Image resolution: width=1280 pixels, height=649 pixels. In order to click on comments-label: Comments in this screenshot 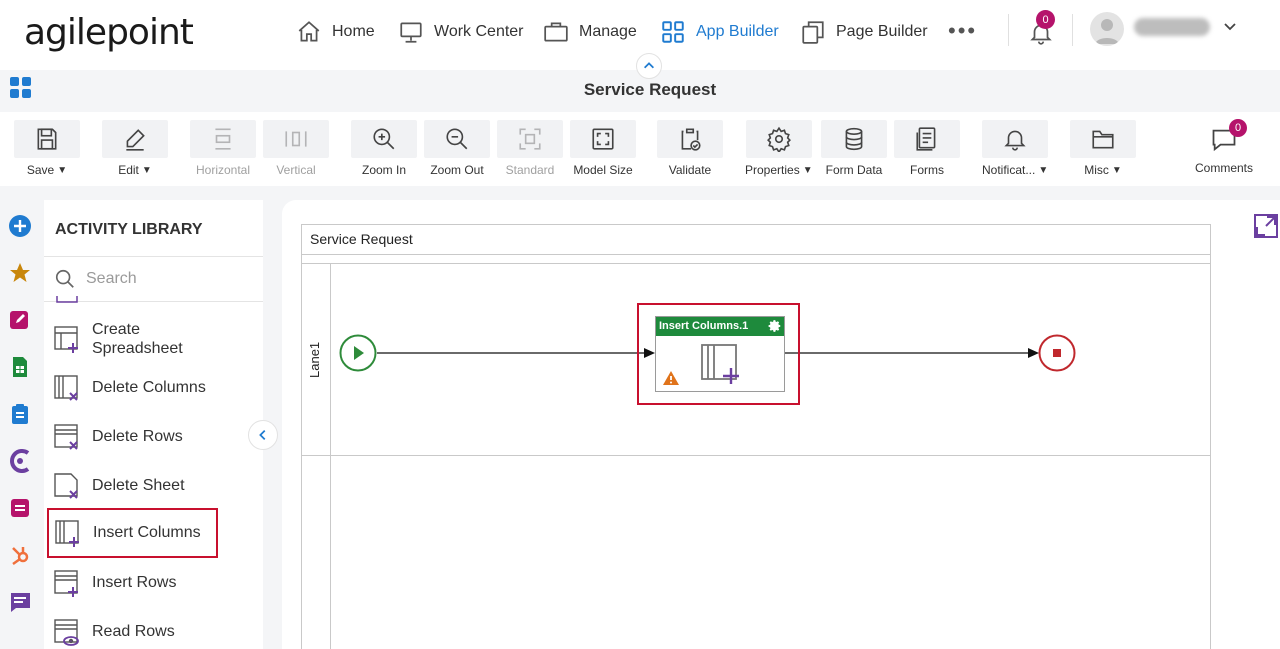, I will do `click(1224, 168)`.